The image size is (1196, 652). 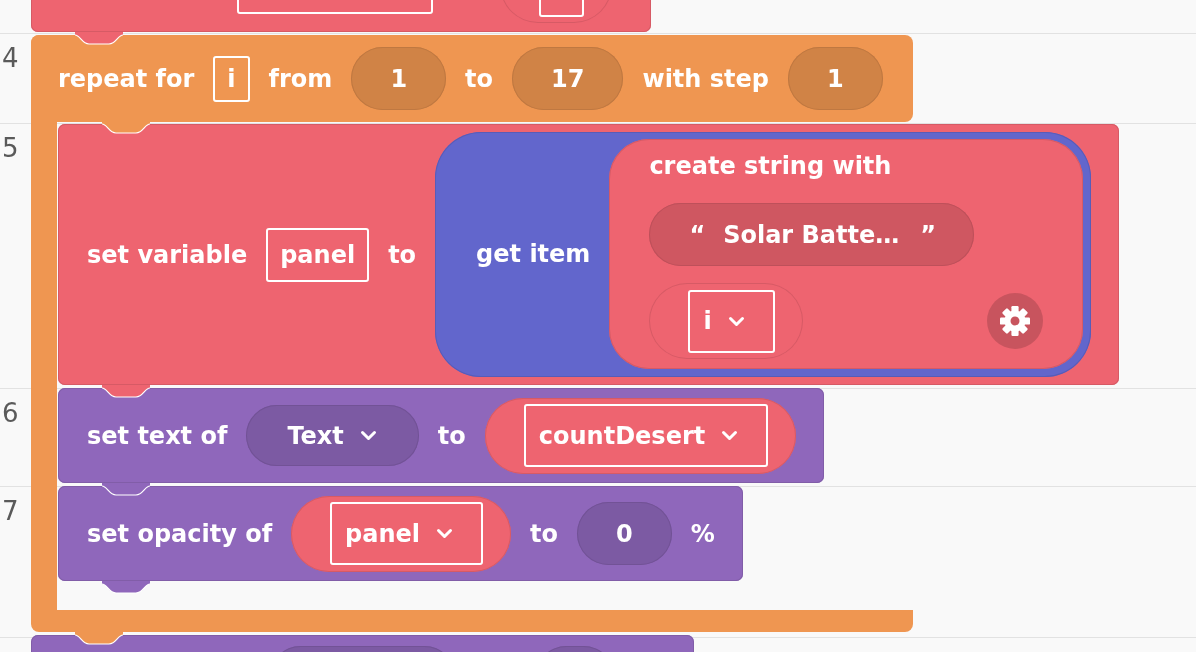 What do you see at coordinates (231, 78) in the screenshot?
I see `name-field: i` at bounding box center [231, 78].